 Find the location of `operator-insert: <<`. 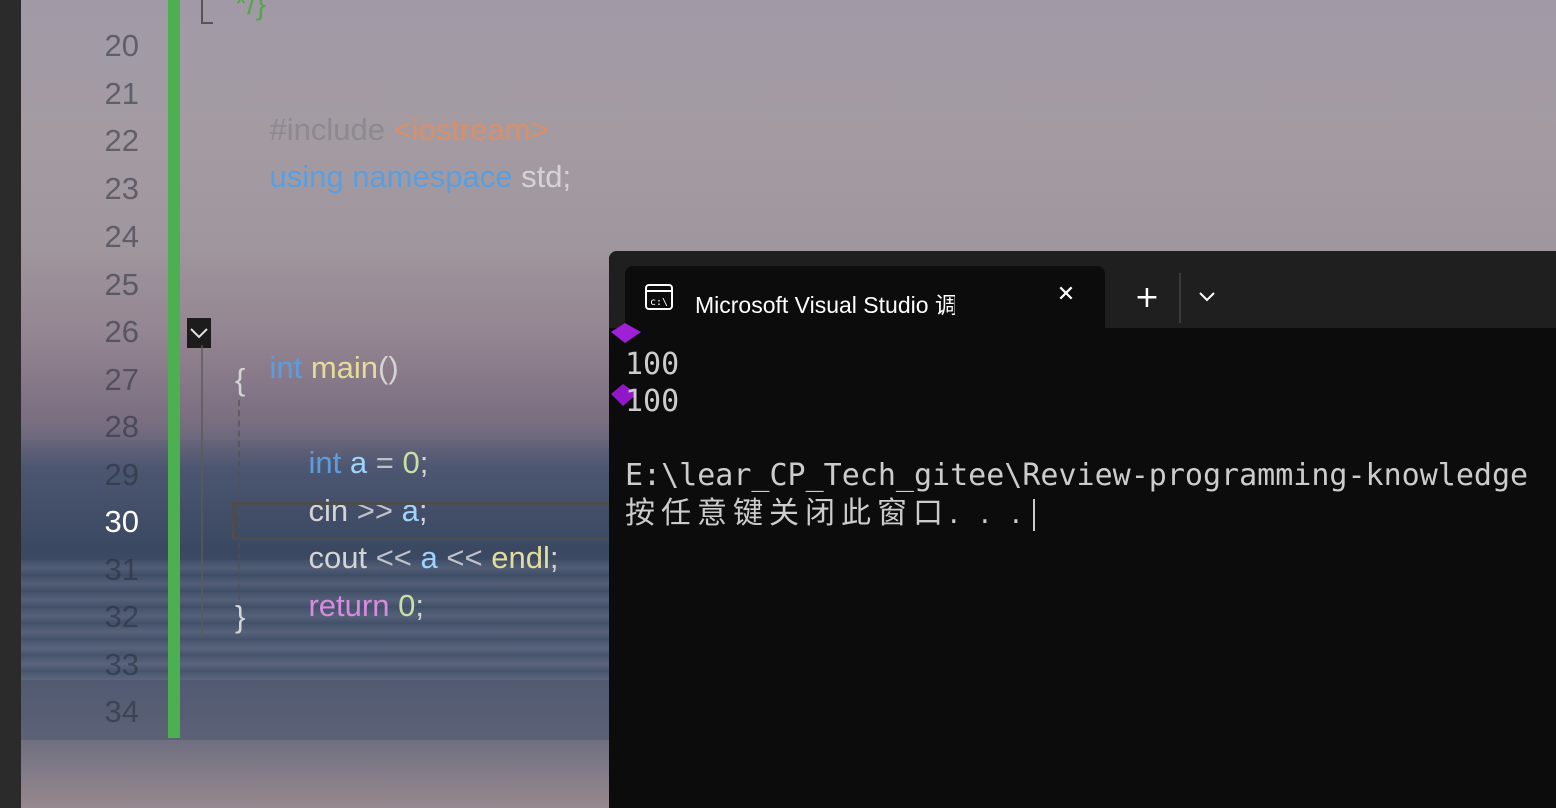

operator-insert: << is located at coordinates (464, 557).